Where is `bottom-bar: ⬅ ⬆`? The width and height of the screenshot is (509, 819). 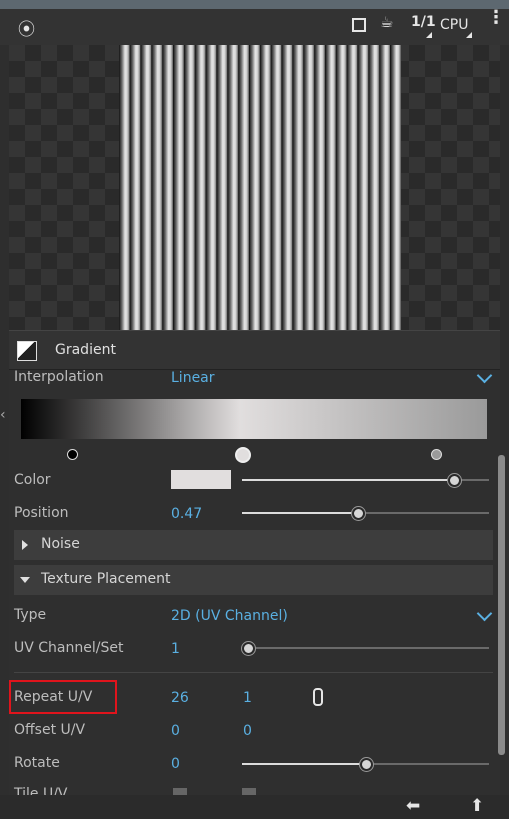 bottom-bar: ⬅ ⬆ is located at coordinates (254, 807).